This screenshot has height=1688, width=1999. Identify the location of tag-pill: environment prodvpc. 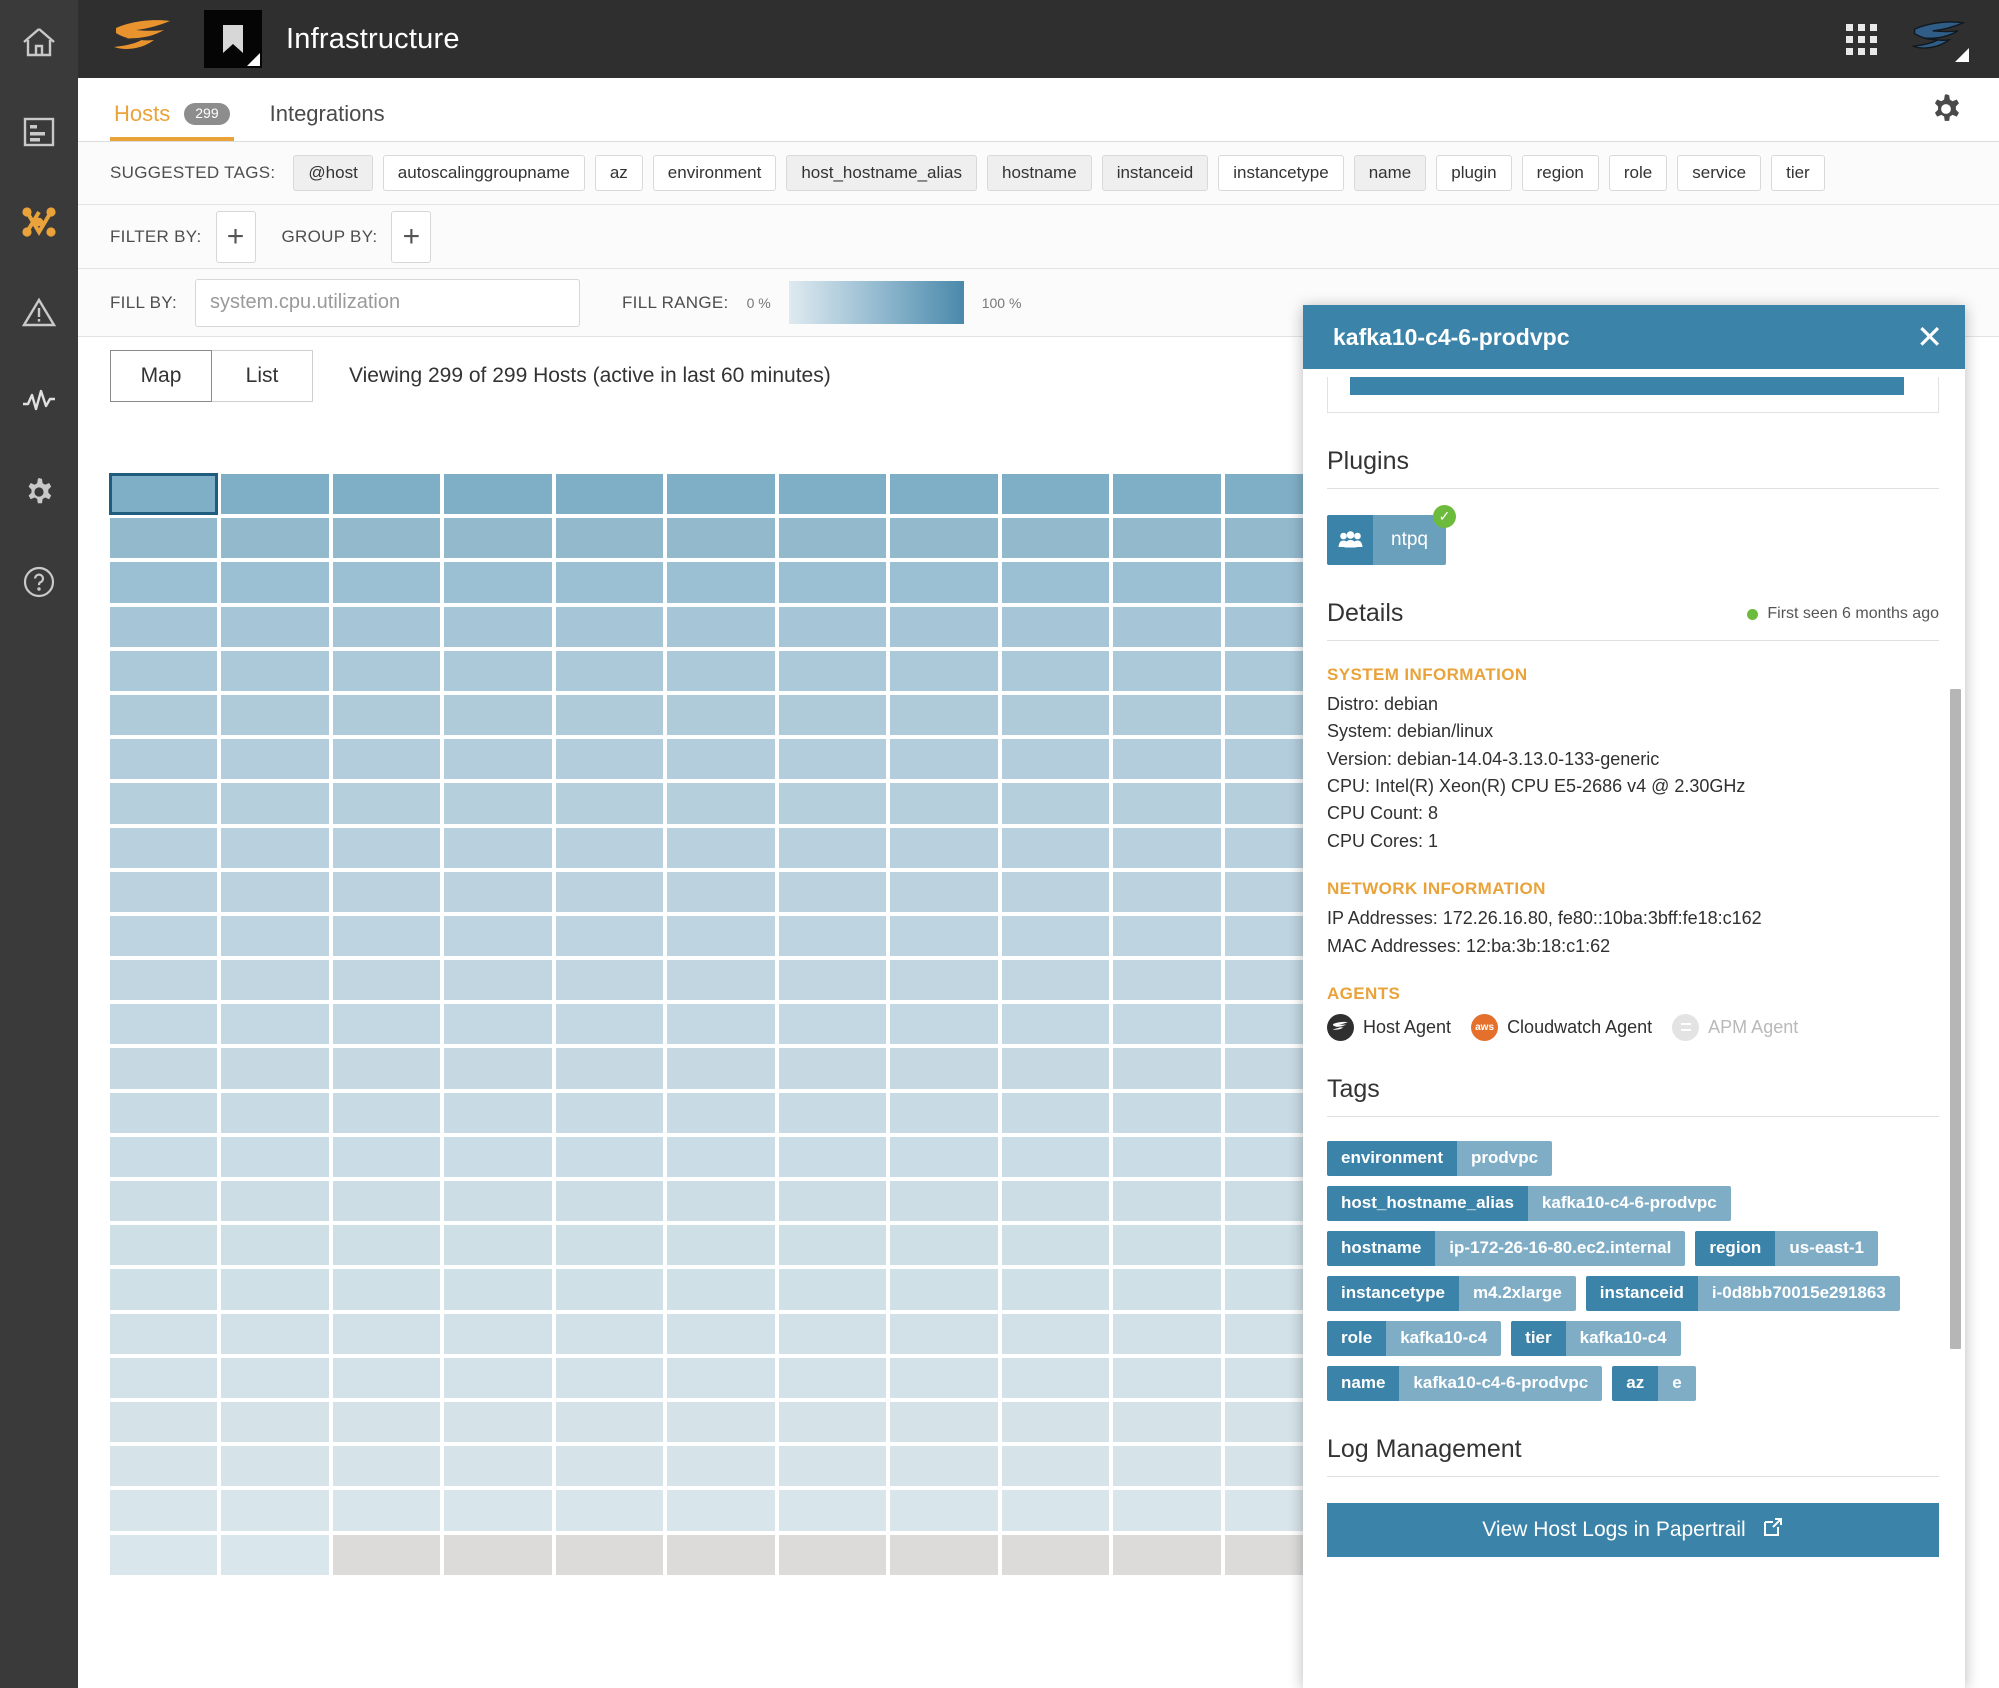
(1440, 1158).